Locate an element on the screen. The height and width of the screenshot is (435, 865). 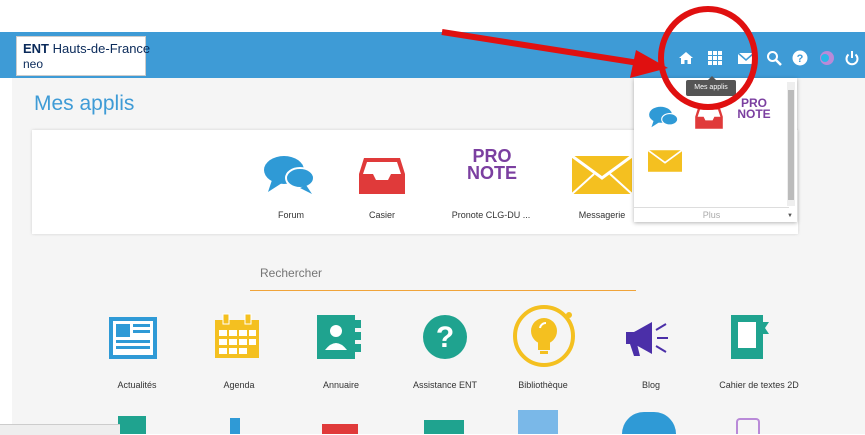
annotation-circle is located at coordinates (708, 58).